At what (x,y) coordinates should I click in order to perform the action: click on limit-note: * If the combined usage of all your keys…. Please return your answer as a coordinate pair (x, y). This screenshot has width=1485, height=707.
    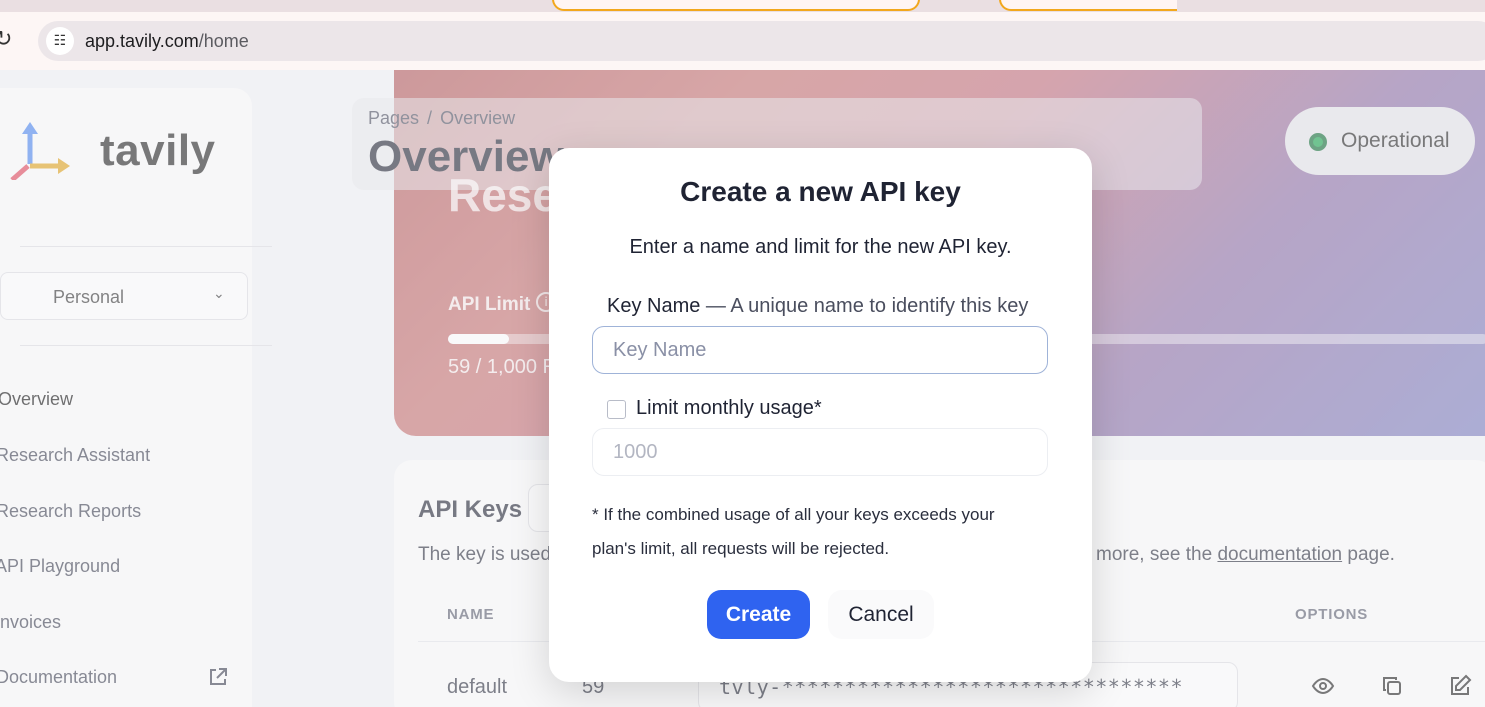
    Looking at the image, I should click on (793, 531).